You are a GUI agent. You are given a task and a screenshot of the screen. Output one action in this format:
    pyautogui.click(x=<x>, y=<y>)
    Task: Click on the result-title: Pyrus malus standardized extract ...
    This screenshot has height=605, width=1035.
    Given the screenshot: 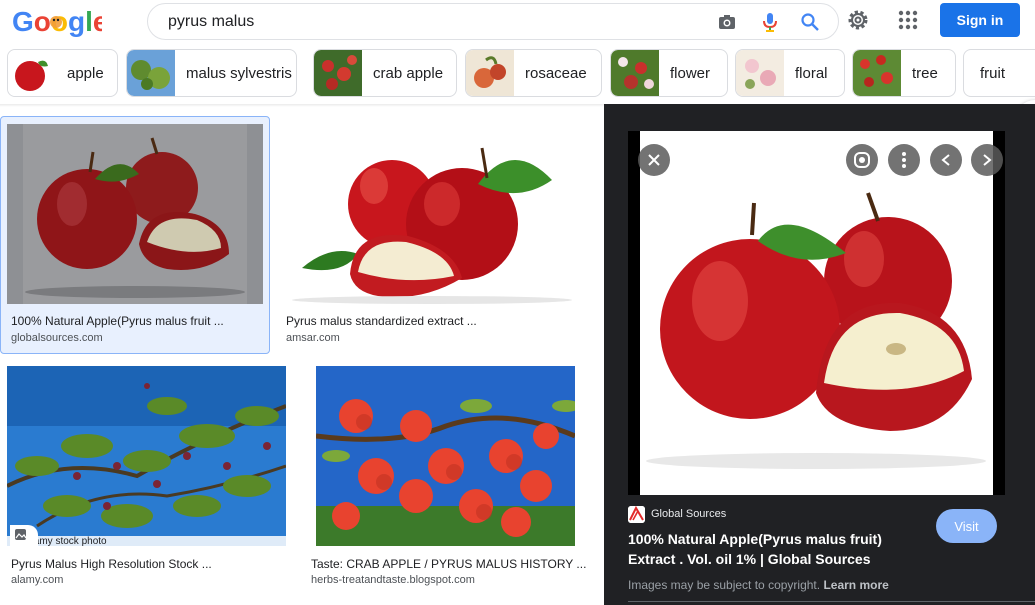 What is the action you would take?
    pyautogui.click(x=381, y=321)
    